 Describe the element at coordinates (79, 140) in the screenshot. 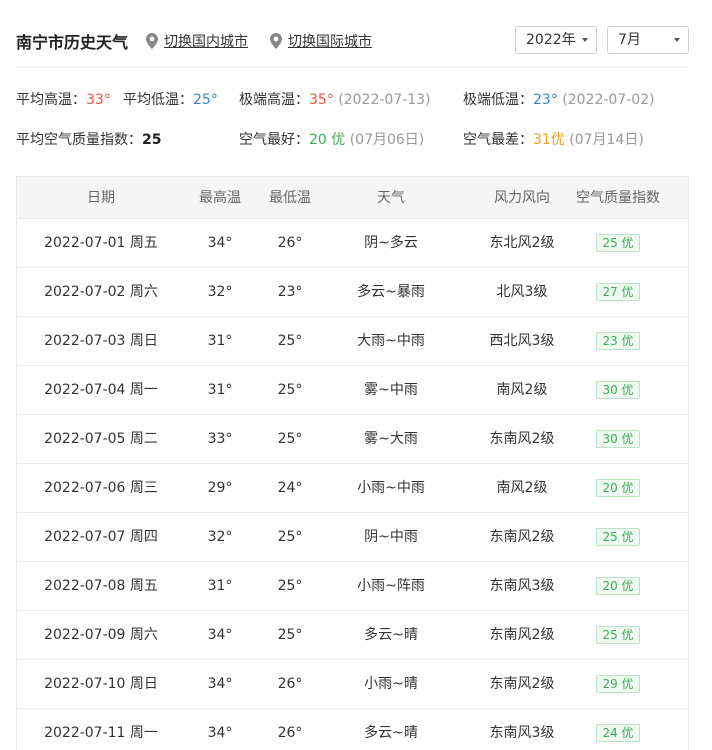

I see `avg-aqi-label: 平均空气质量指数：` at that location.